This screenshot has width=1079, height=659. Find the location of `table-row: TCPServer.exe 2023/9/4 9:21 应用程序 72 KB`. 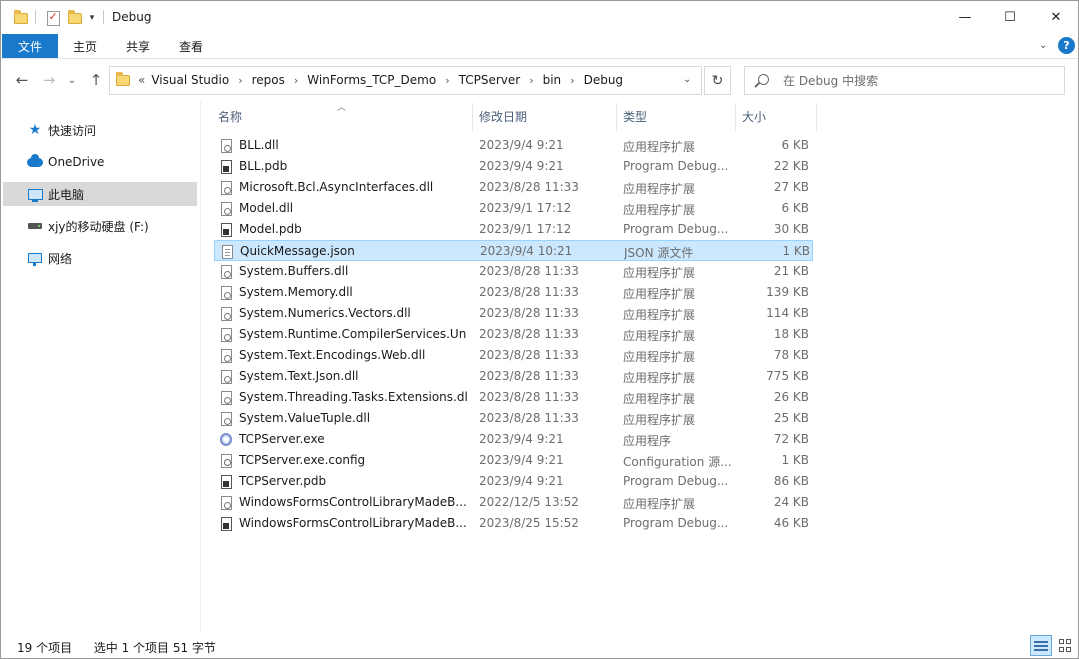

table-row: TCPServer.exe 2023/9/4 9:21 应用程序 72 KB is located at coordinates (513, 439).